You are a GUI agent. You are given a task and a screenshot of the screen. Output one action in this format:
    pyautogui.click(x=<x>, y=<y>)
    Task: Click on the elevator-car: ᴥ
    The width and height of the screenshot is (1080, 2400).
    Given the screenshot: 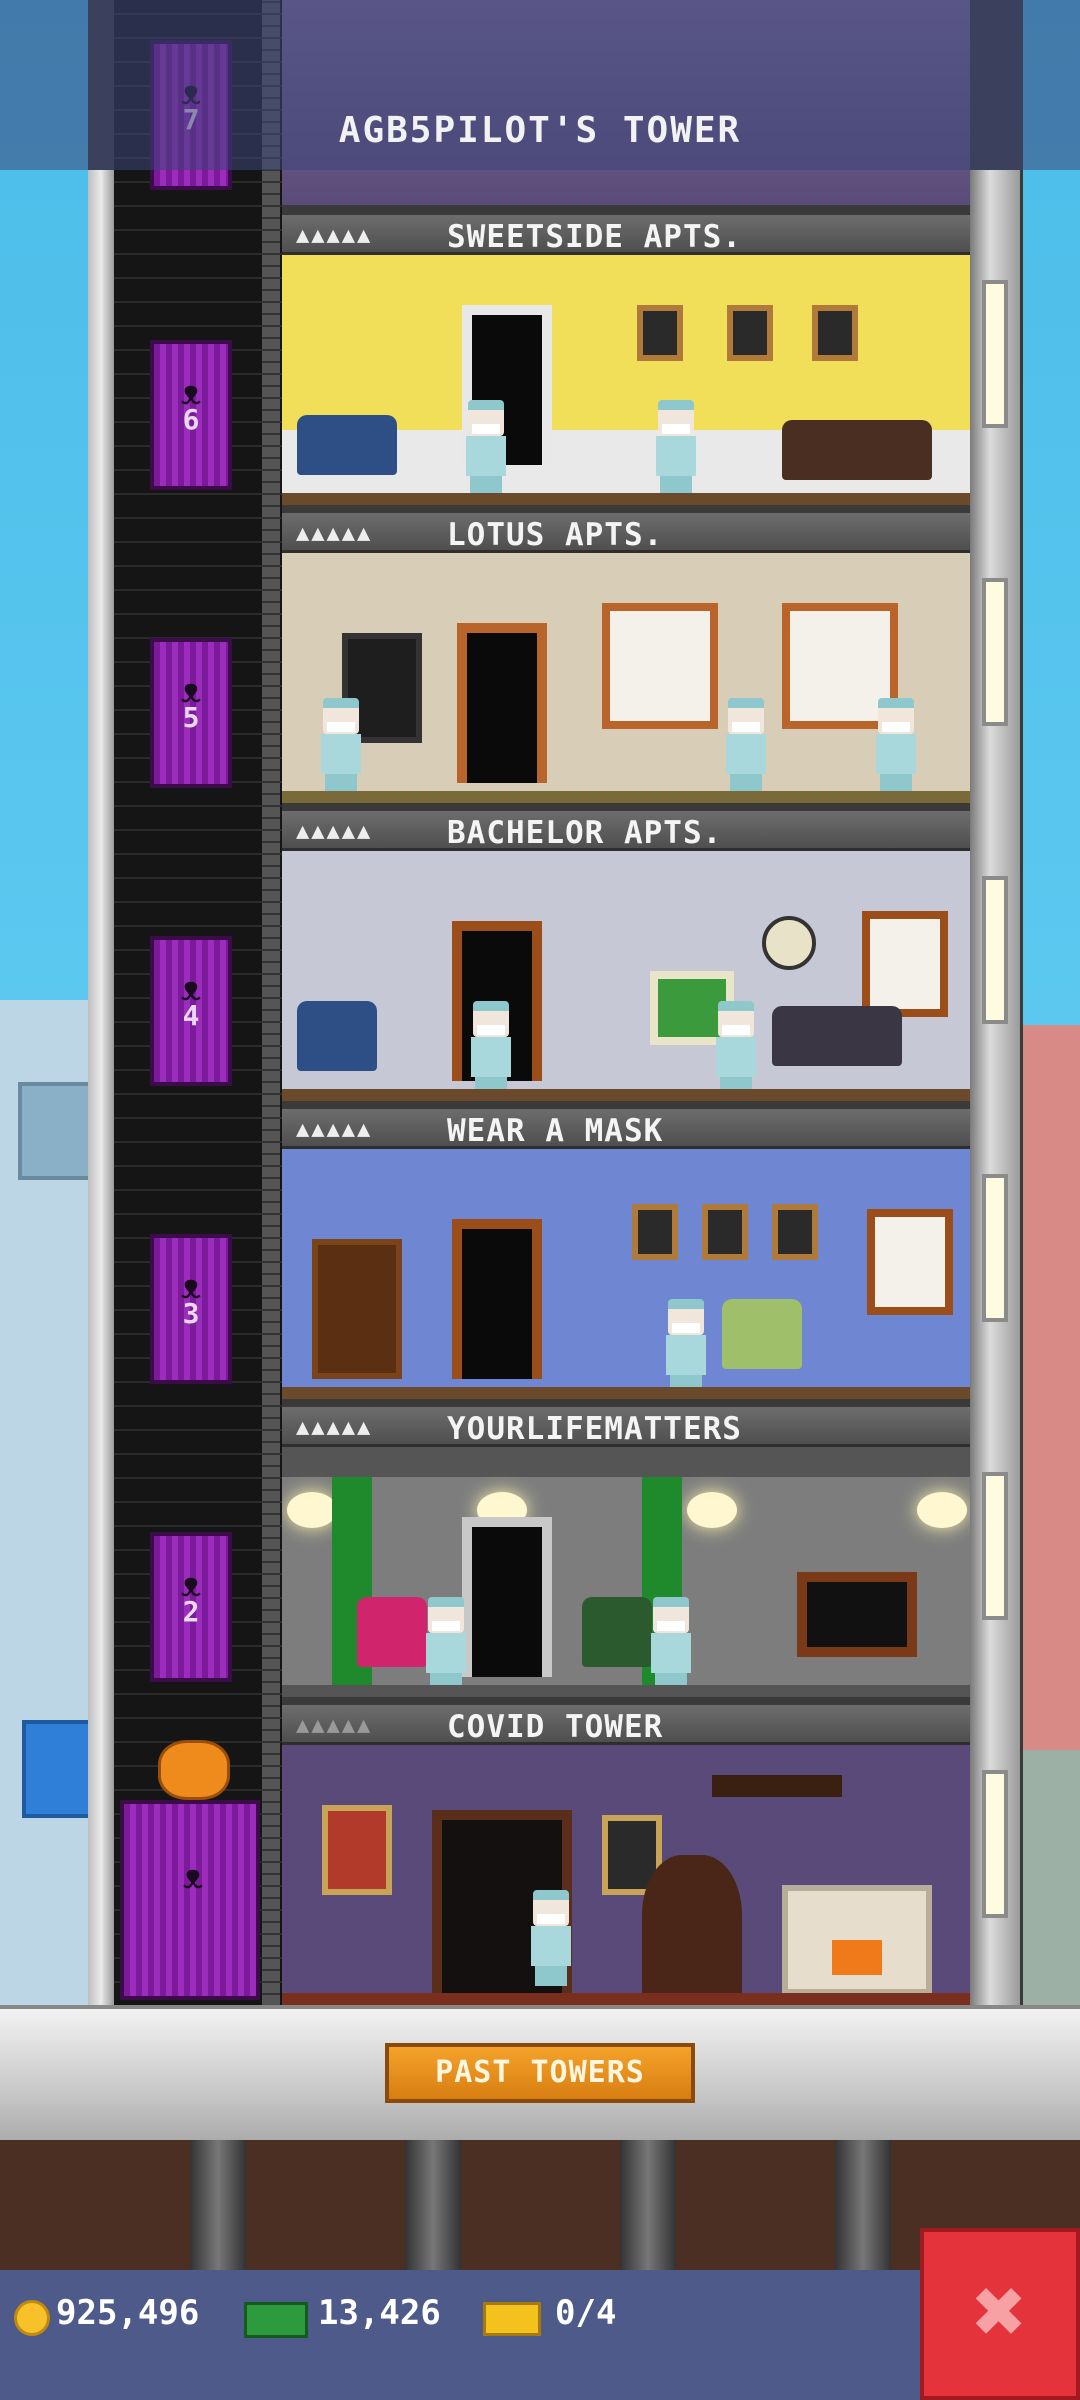 What is the action you would take?
    pyautogui.click(x=190, y=1900)
    